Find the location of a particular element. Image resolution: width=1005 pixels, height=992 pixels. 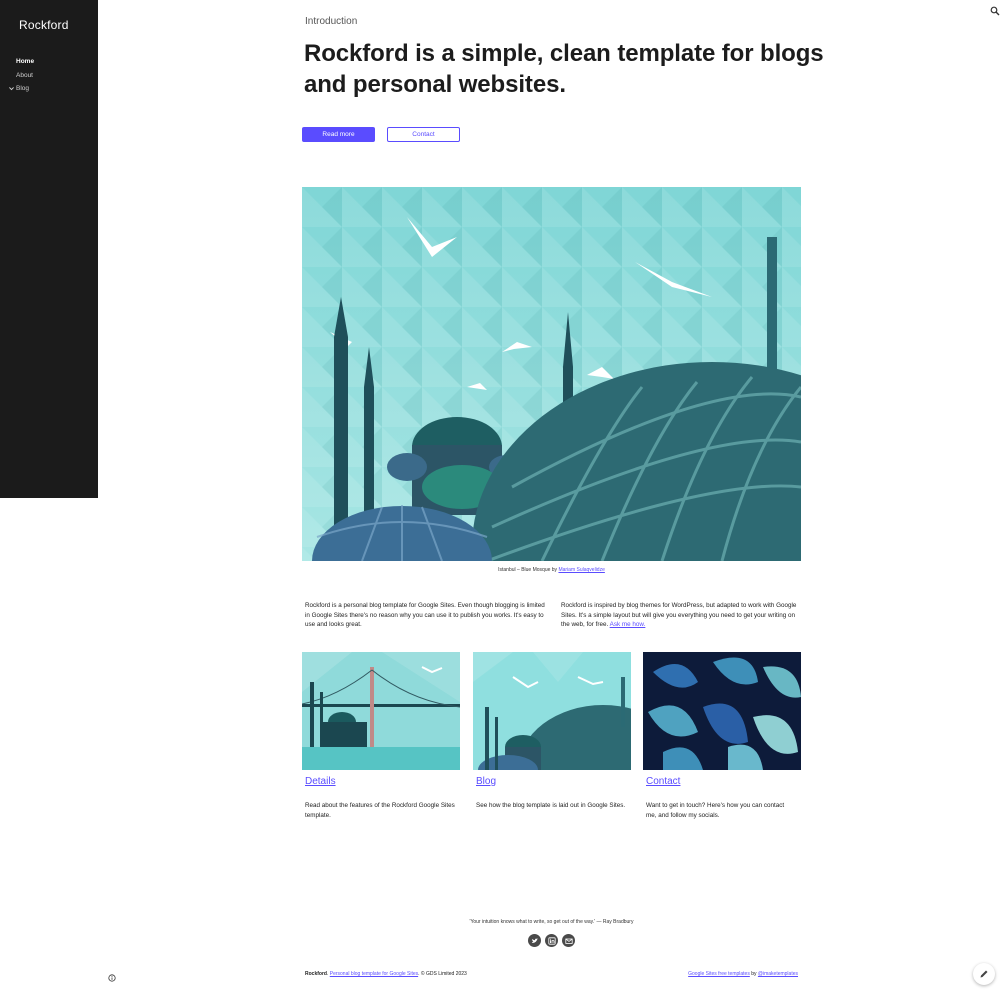

caption-author-link: Mariam Sulaqvelidze is located at coordinates (581, 570).